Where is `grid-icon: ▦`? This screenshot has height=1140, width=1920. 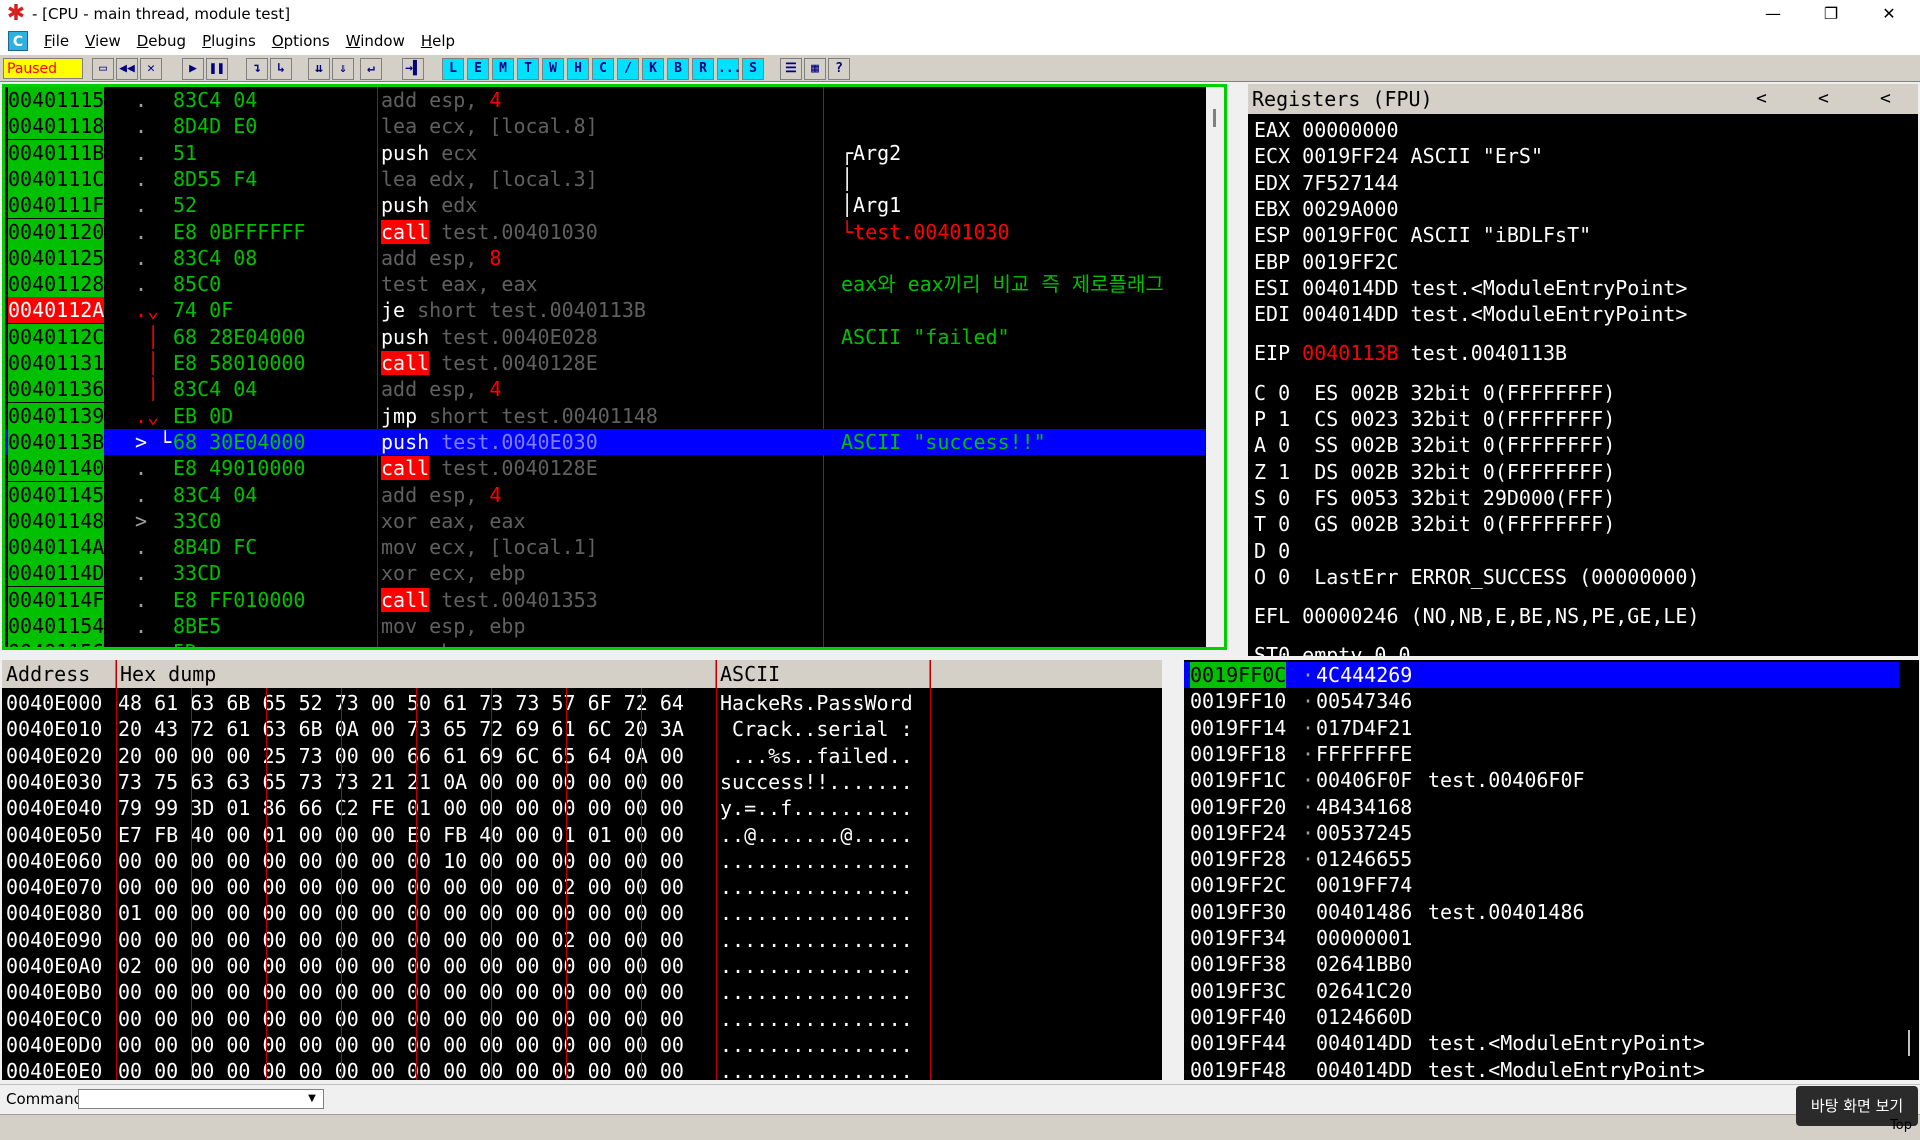 grid-icon: ▦ is located at coordinates (815, 69).